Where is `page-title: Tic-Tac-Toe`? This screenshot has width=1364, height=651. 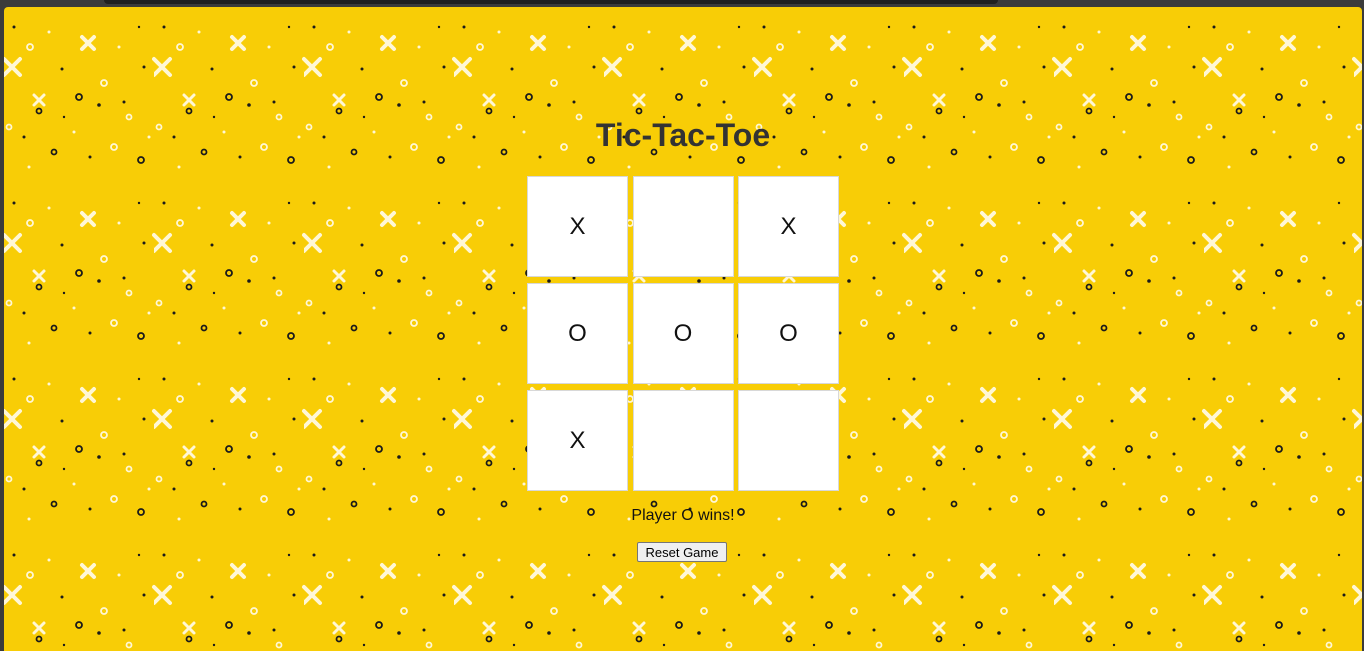 page-title: Tic-Tac-Toe is located at coordinates (683, 135).